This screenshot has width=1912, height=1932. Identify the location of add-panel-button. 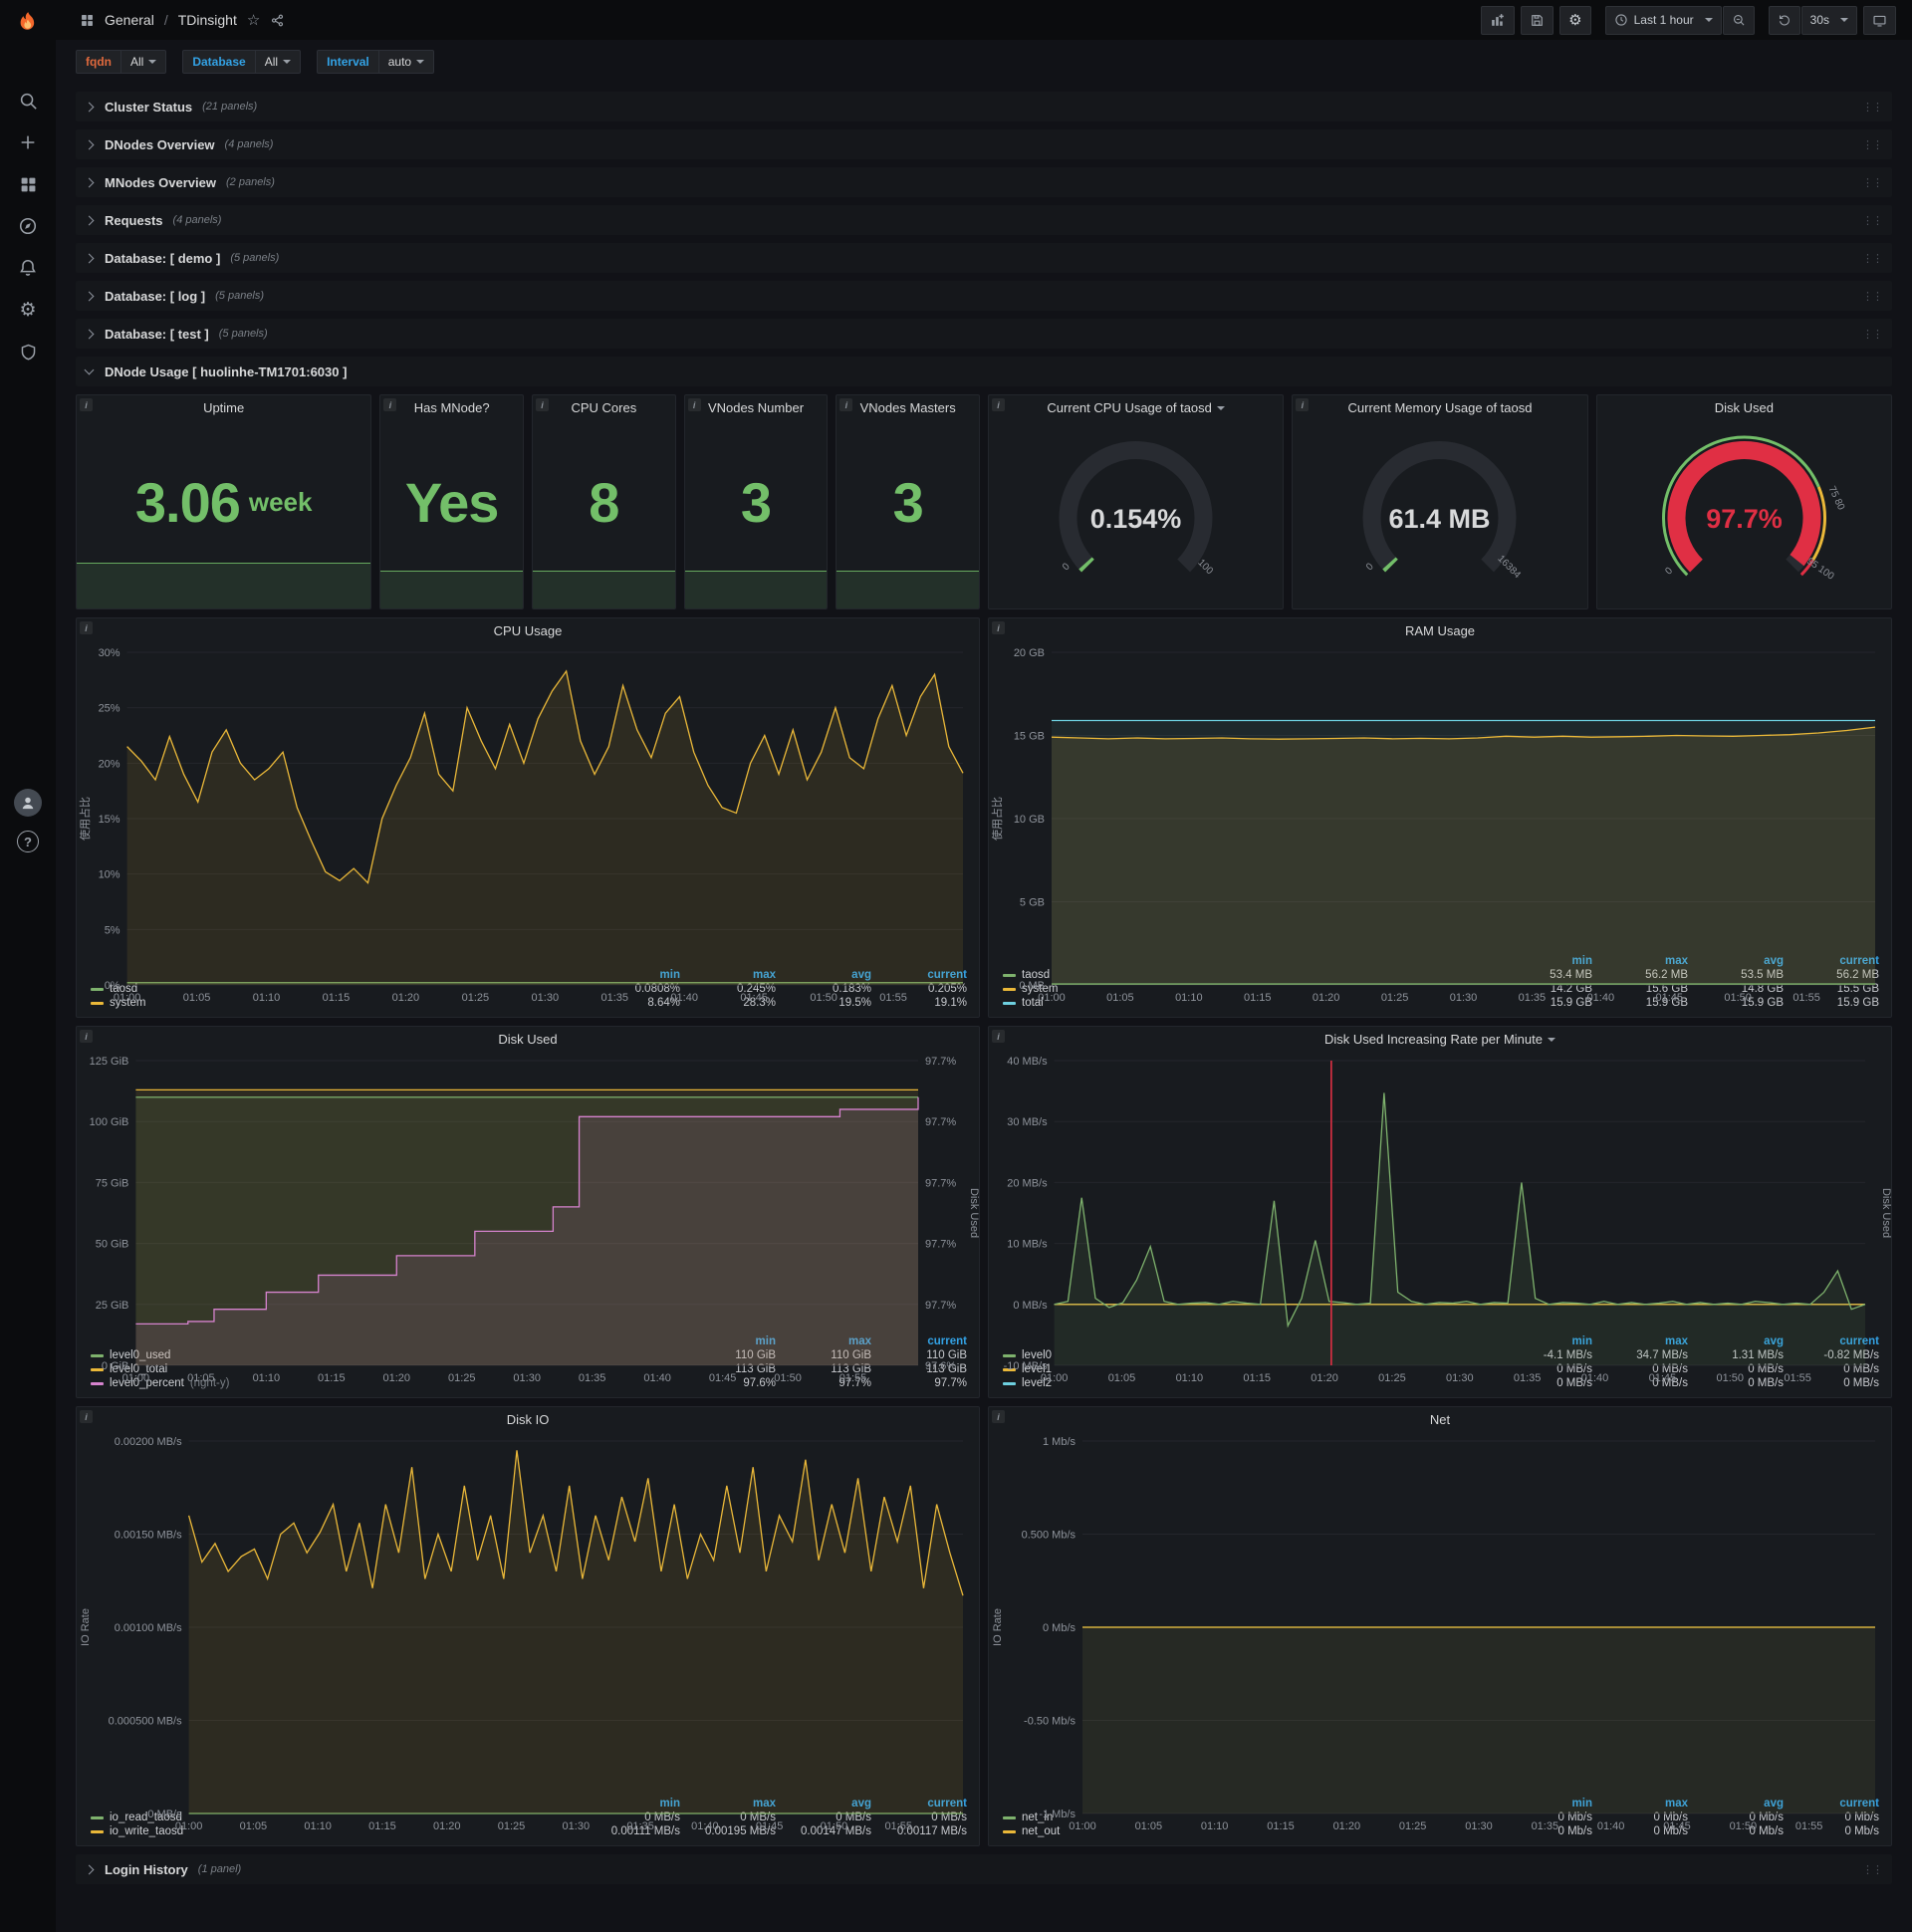
(1498, 20).